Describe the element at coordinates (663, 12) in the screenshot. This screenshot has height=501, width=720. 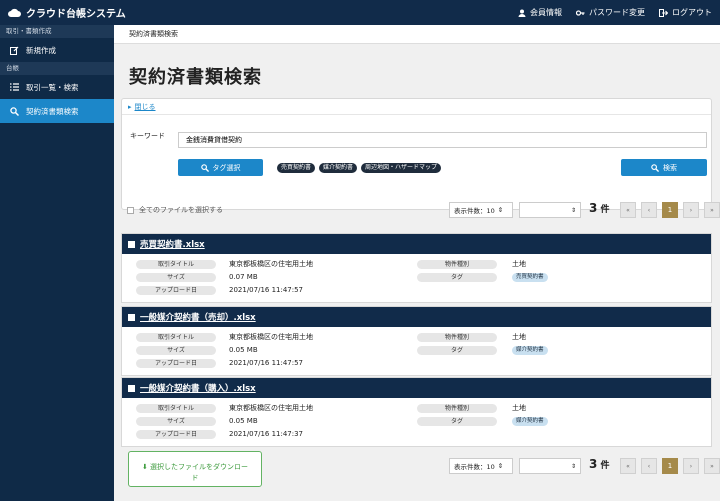
I see `logout-icon` at that location.